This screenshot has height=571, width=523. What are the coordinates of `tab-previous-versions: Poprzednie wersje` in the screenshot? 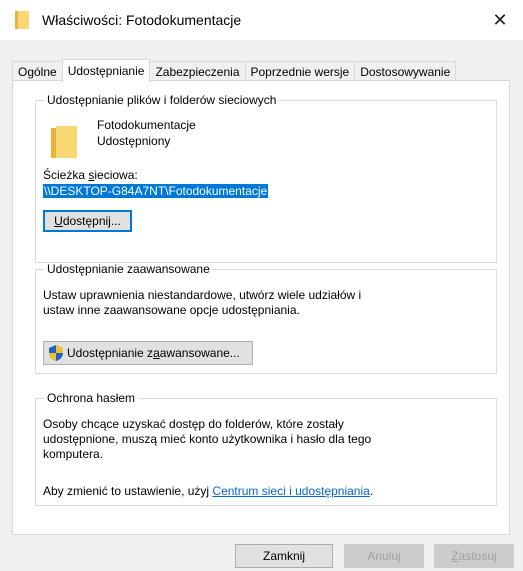 It's located at (300, 71).